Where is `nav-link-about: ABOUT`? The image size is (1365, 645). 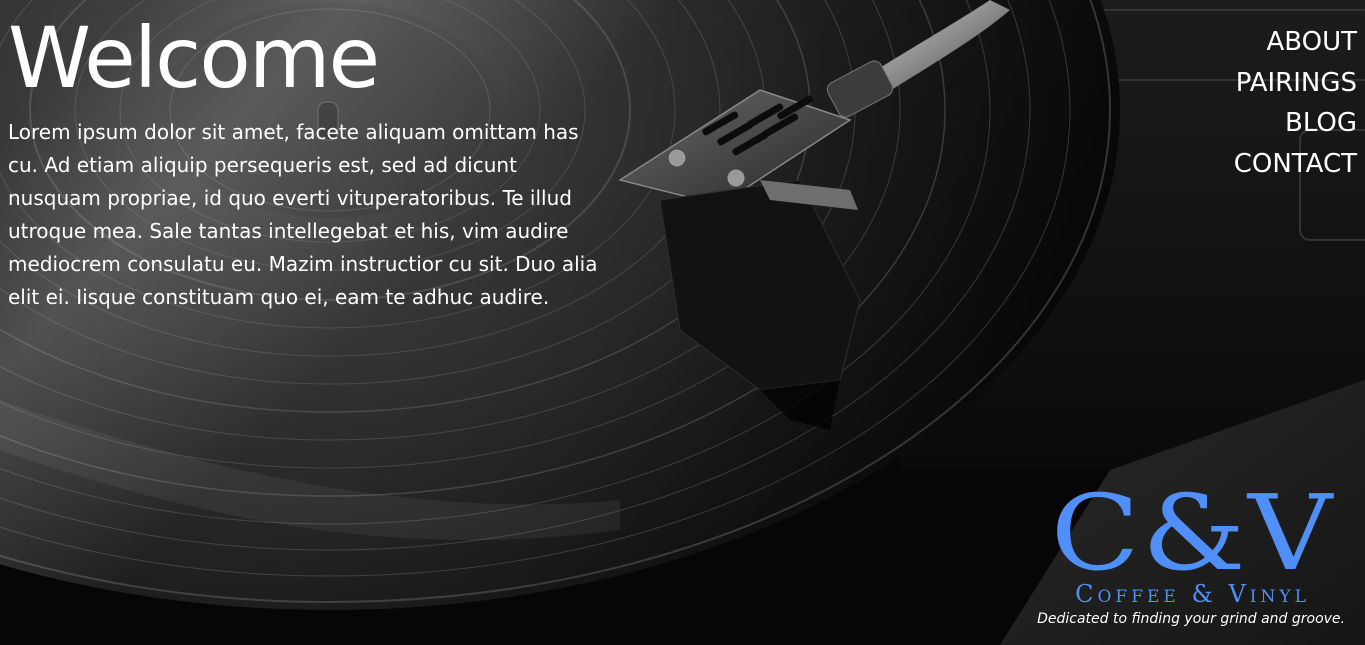
nav-link-about: ABOUT is located at coordinates (1295, 42).